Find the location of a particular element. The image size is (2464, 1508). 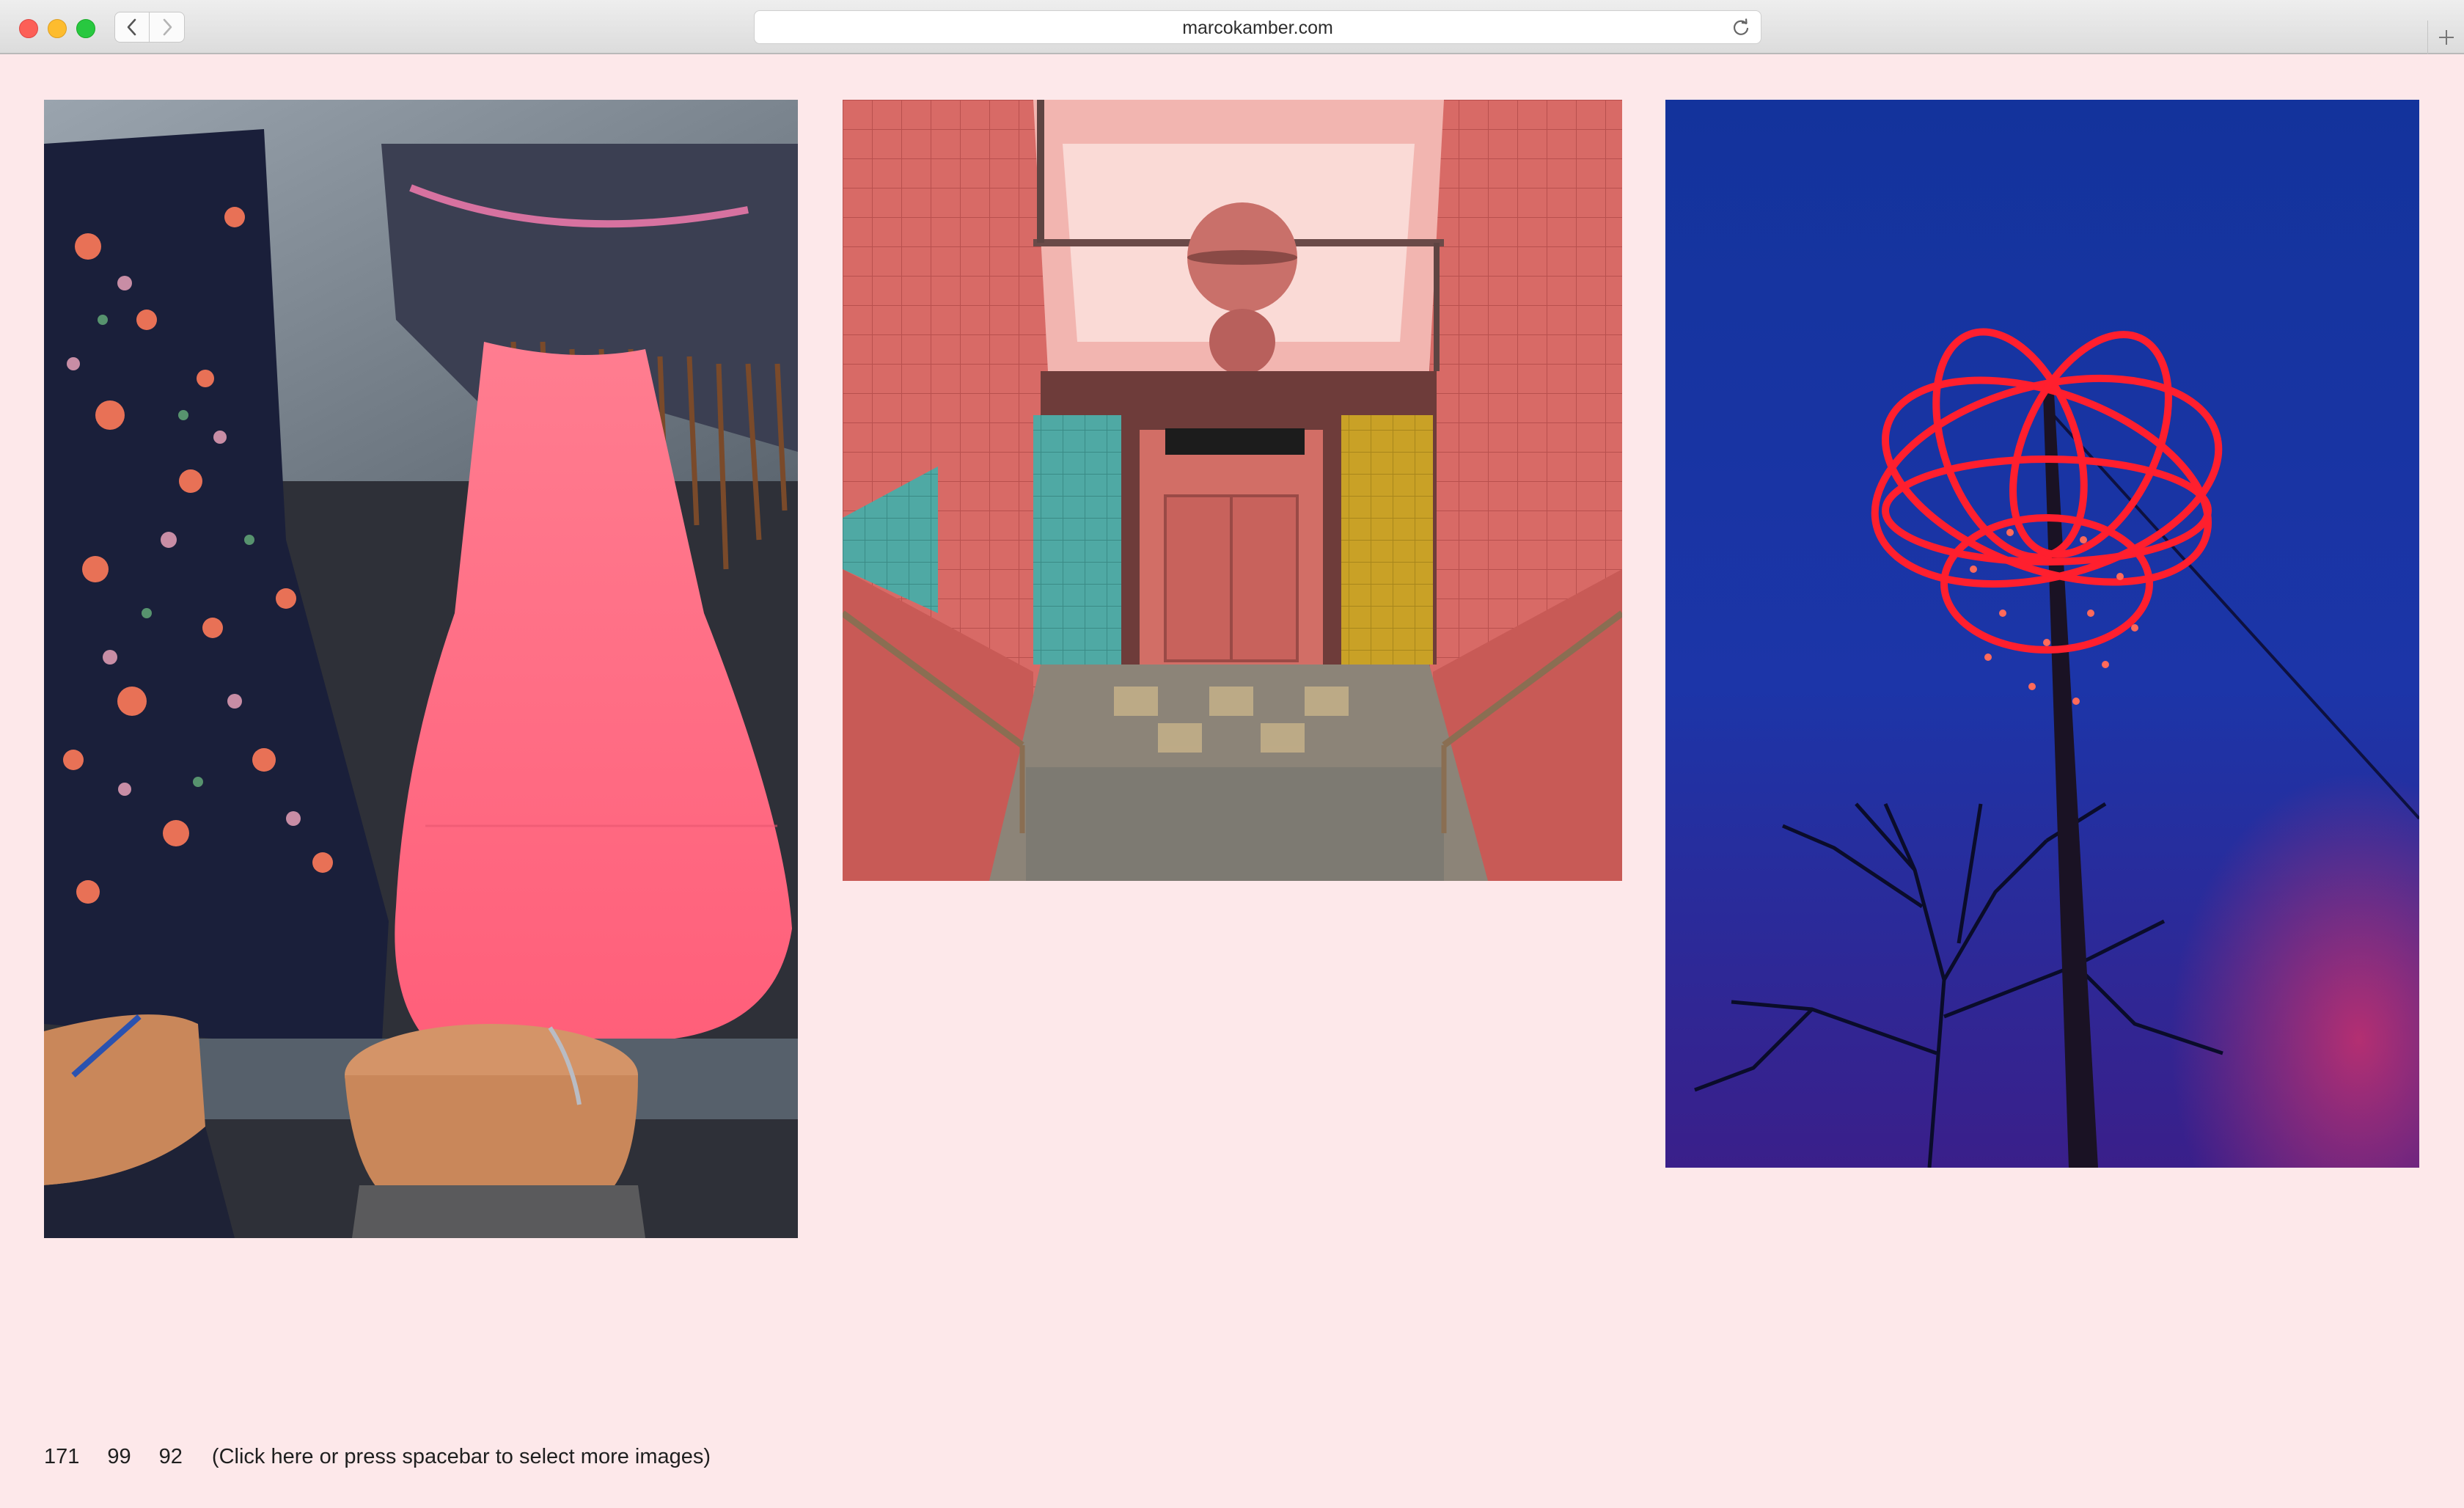

address-bar: marcokamber.com is located at coordinates (1257, 27).